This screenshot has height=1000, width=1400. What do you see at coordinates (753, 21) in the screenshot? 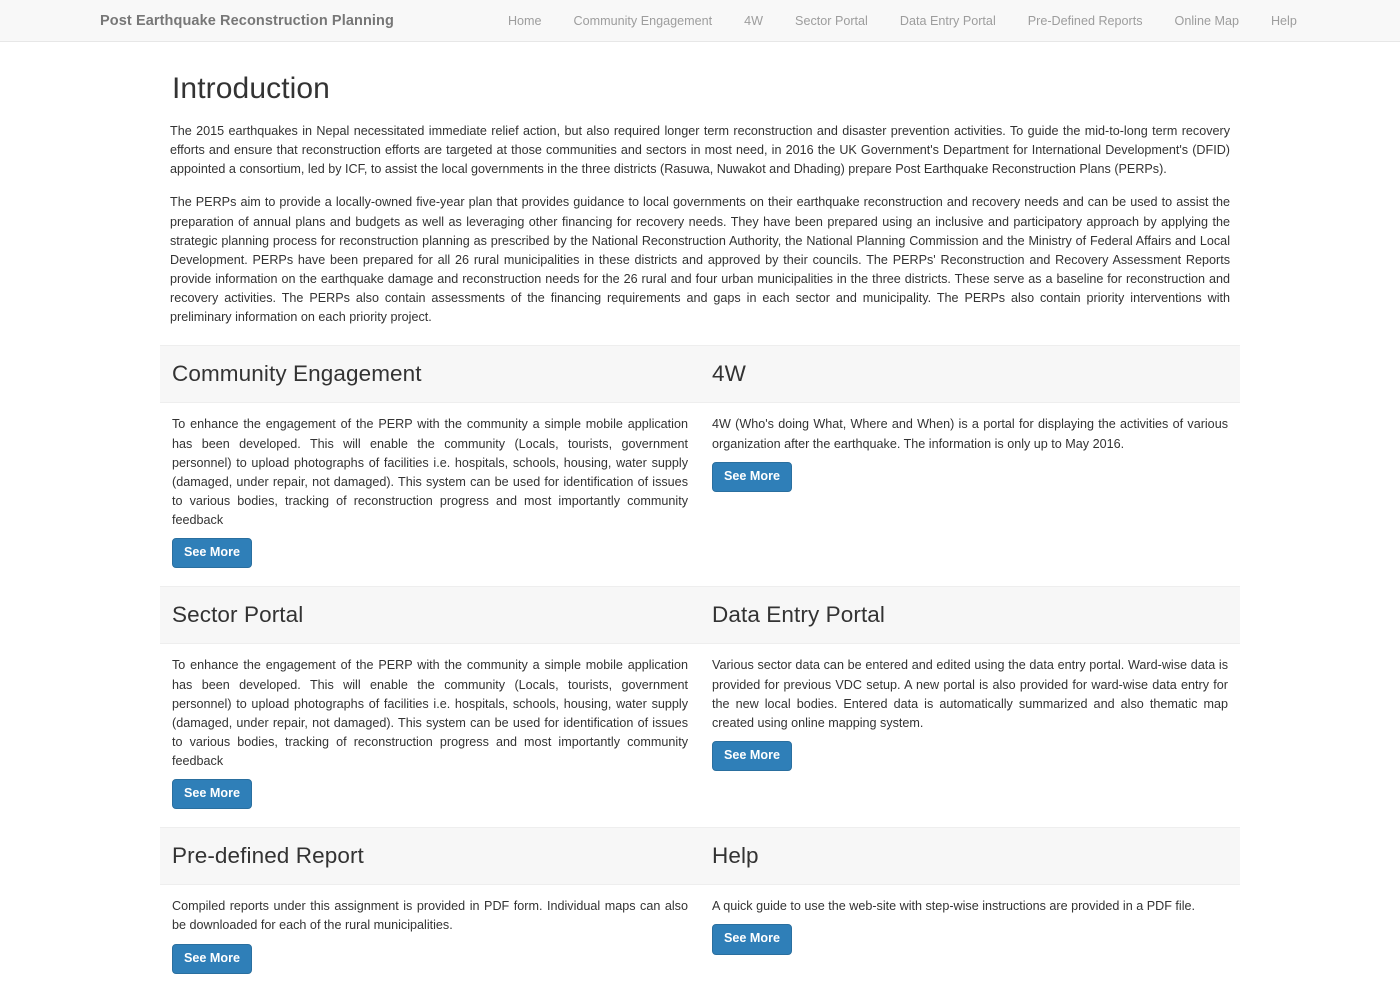
I see `nav-link-4w: 4W` at bounding box center [753, 21].